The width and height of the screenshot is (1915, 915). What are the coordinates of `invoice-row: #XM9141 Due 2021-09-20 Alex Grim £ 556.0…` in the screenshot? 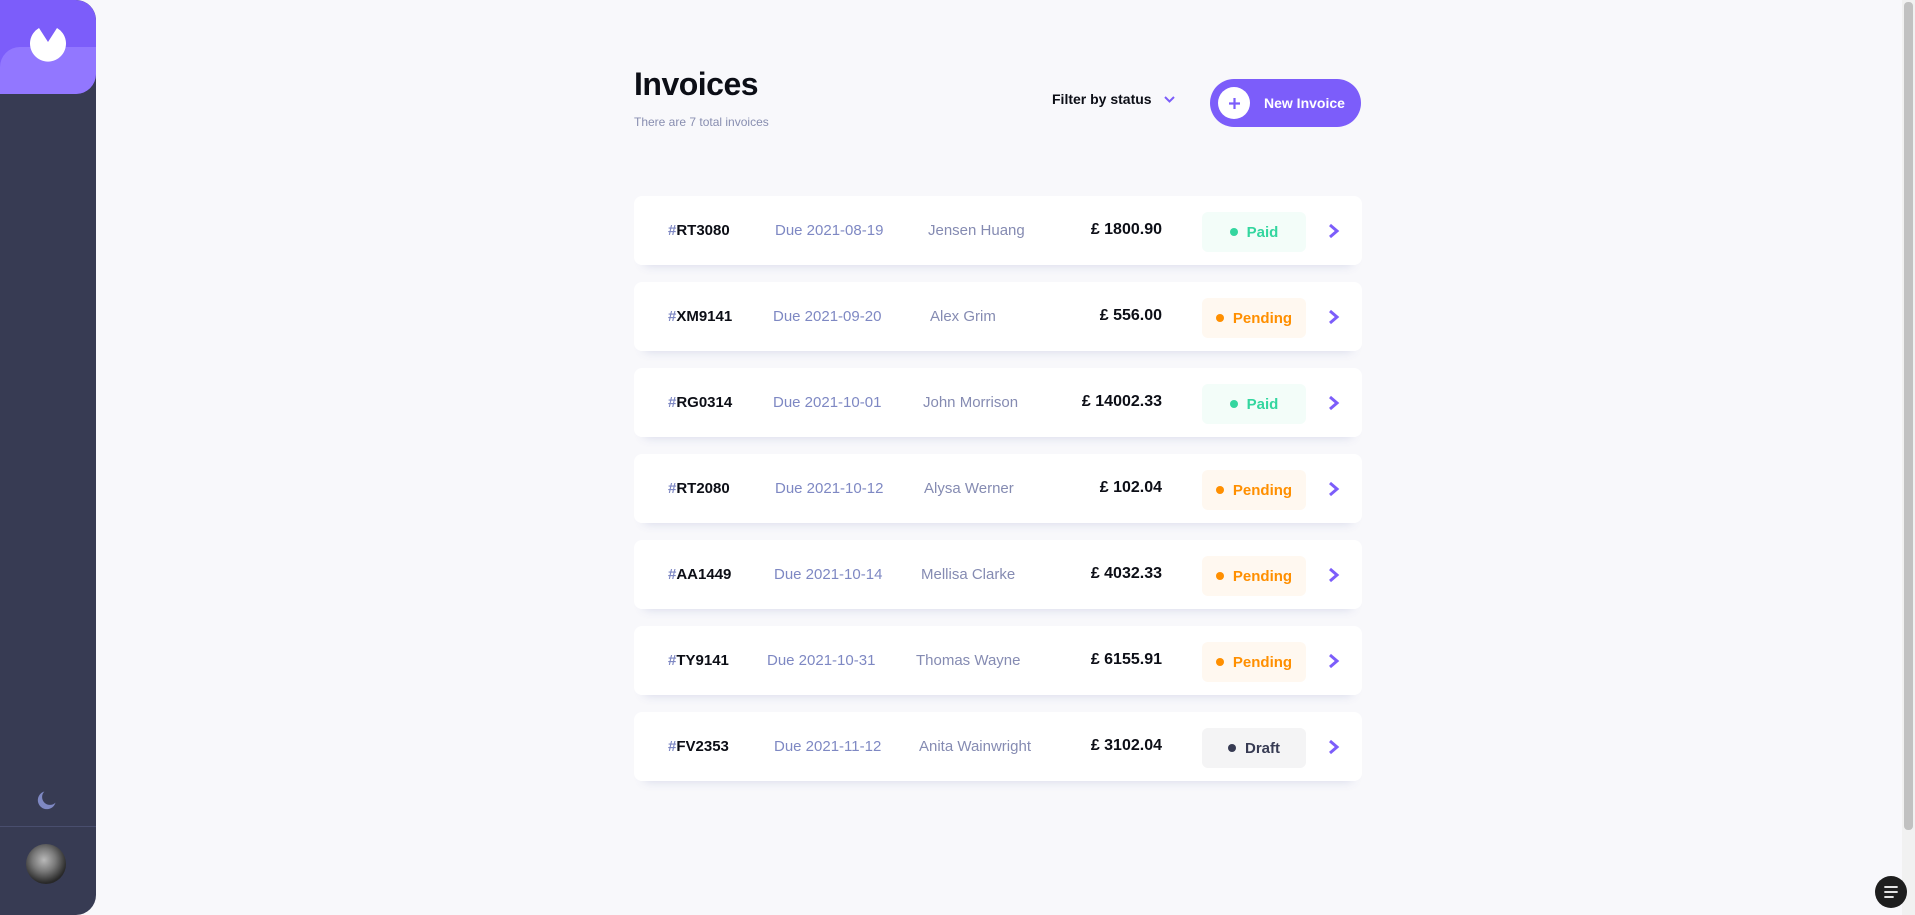 It's located at (998, 316).